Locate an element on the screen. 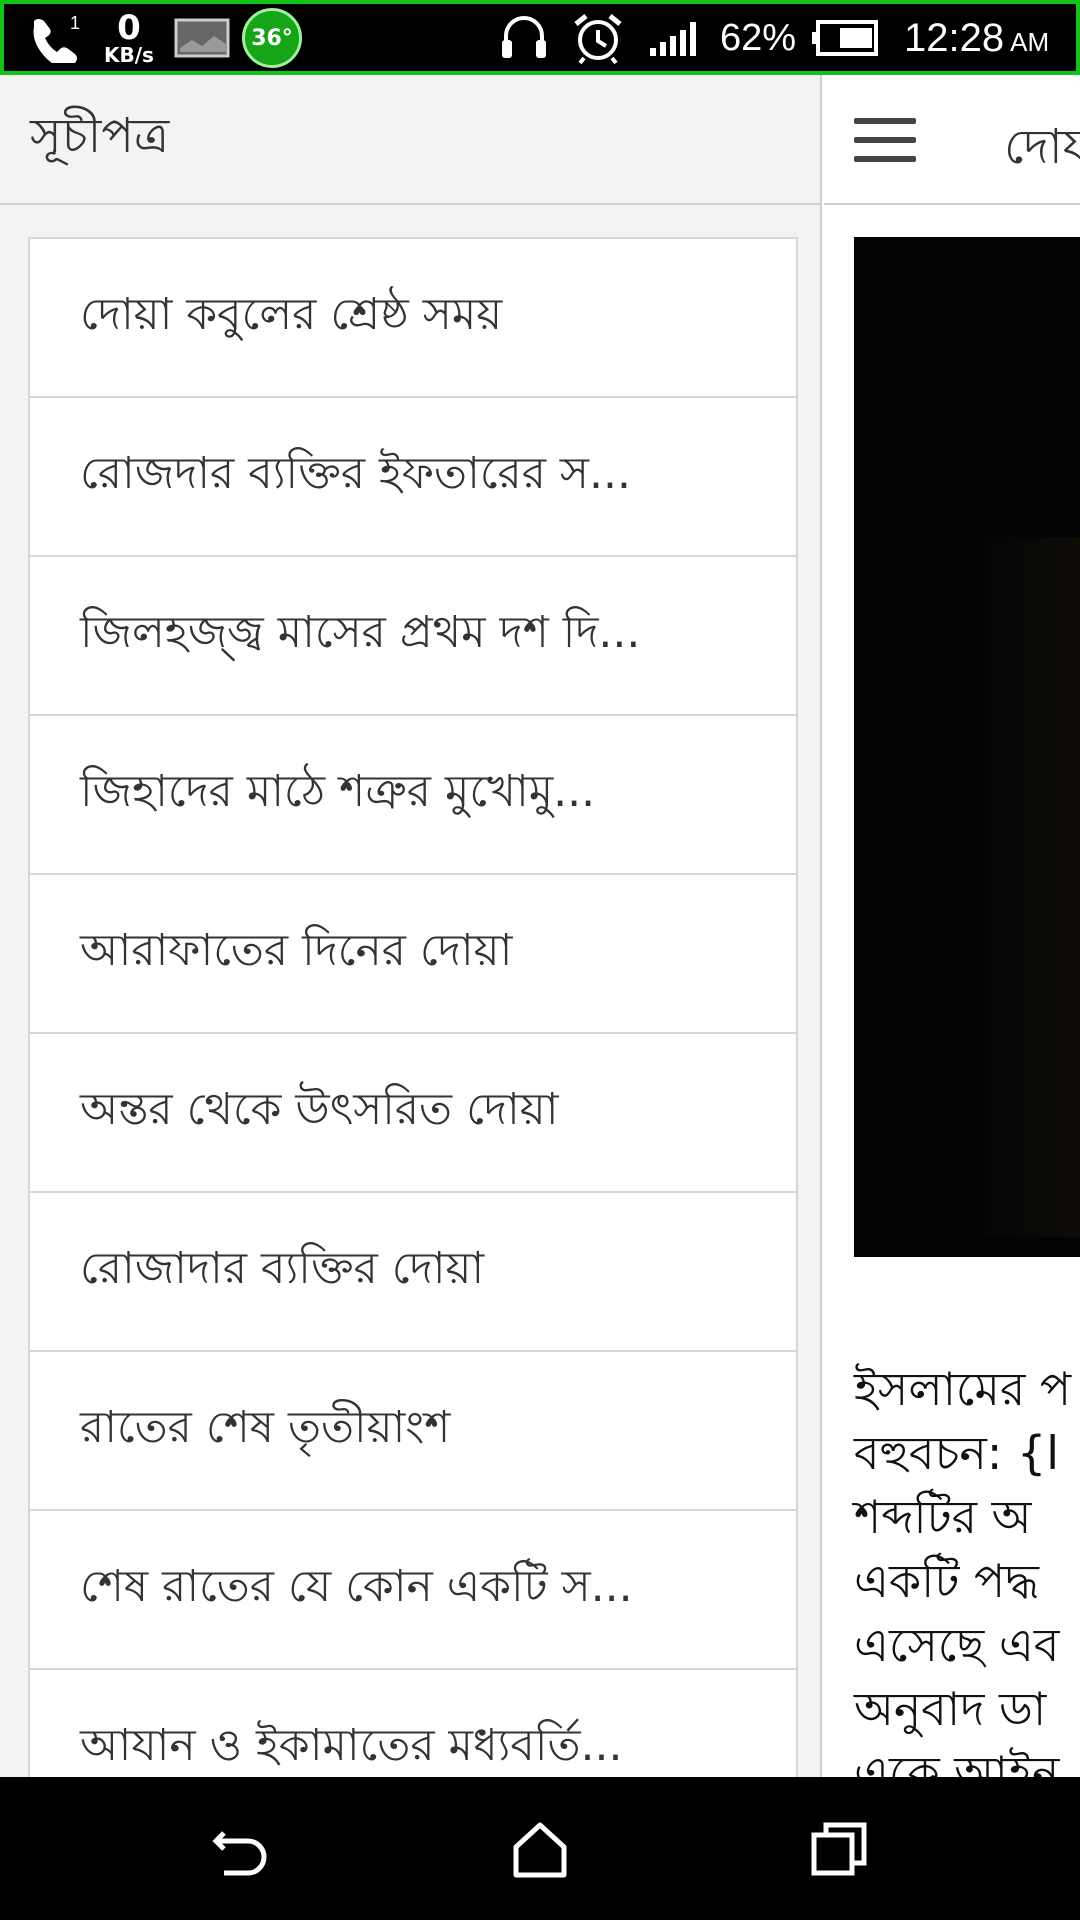 This screenshot has width=1080, height=1920. status-bar: 1 0 KB/s 36° 62% 12:28 AM is located at coordinates (540, 37).